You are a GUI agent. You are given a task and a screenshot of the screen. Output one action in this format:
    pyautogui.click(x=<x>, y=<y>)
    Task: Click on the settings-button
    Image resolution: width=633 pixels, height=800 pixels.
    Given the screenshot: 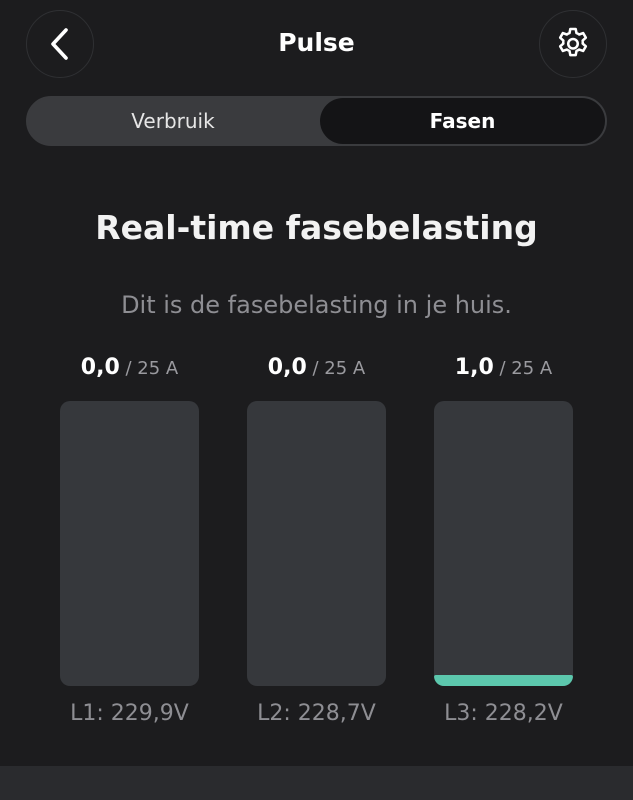 What is the action you would take?
    pyautogui.click(x=573, y=44)
    